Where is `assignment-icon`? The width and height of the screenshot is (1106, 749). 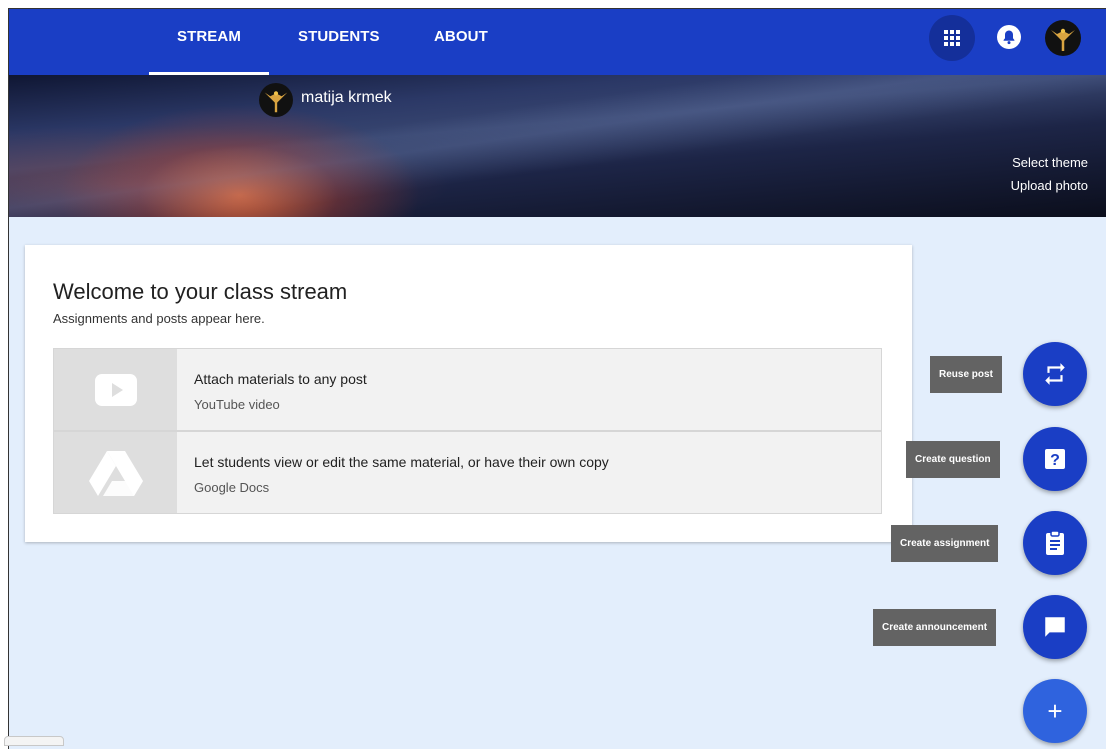 assignment-icon is located at coordinates (1055, 542).